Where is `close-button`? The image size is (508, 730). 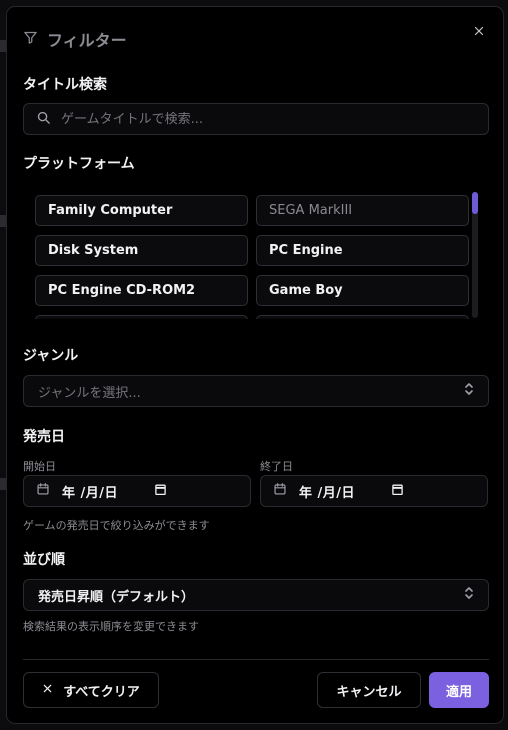 close-button is located at coordinates (479, 31).